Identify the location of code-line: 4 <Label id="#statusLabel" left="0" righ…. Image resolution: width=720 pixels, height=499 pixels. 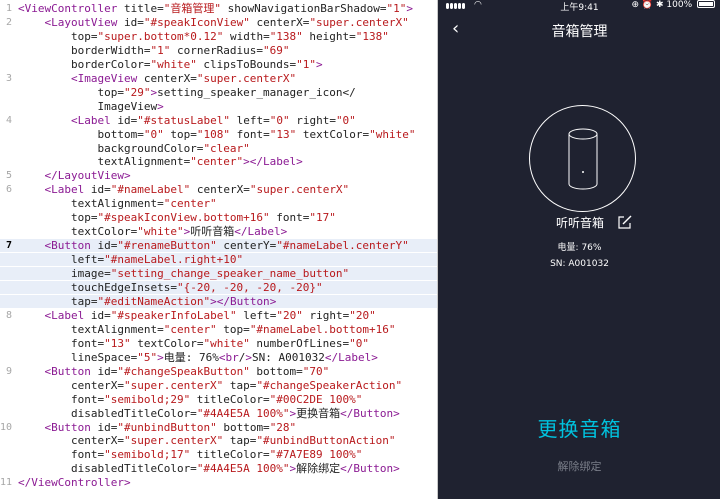
(218, 120).